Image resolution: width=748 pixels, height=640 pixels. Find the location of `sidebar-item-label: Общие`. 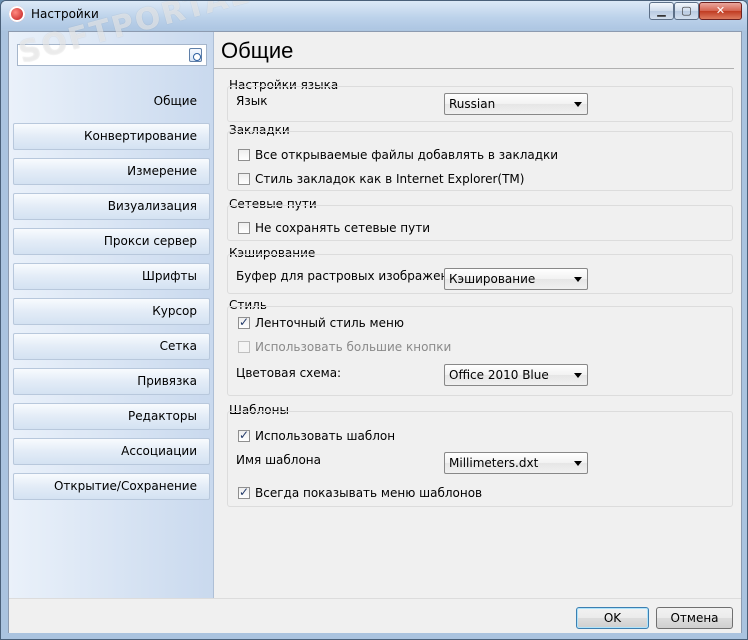

sidebar-item-label: Общие is located at coordinates (175, 101).